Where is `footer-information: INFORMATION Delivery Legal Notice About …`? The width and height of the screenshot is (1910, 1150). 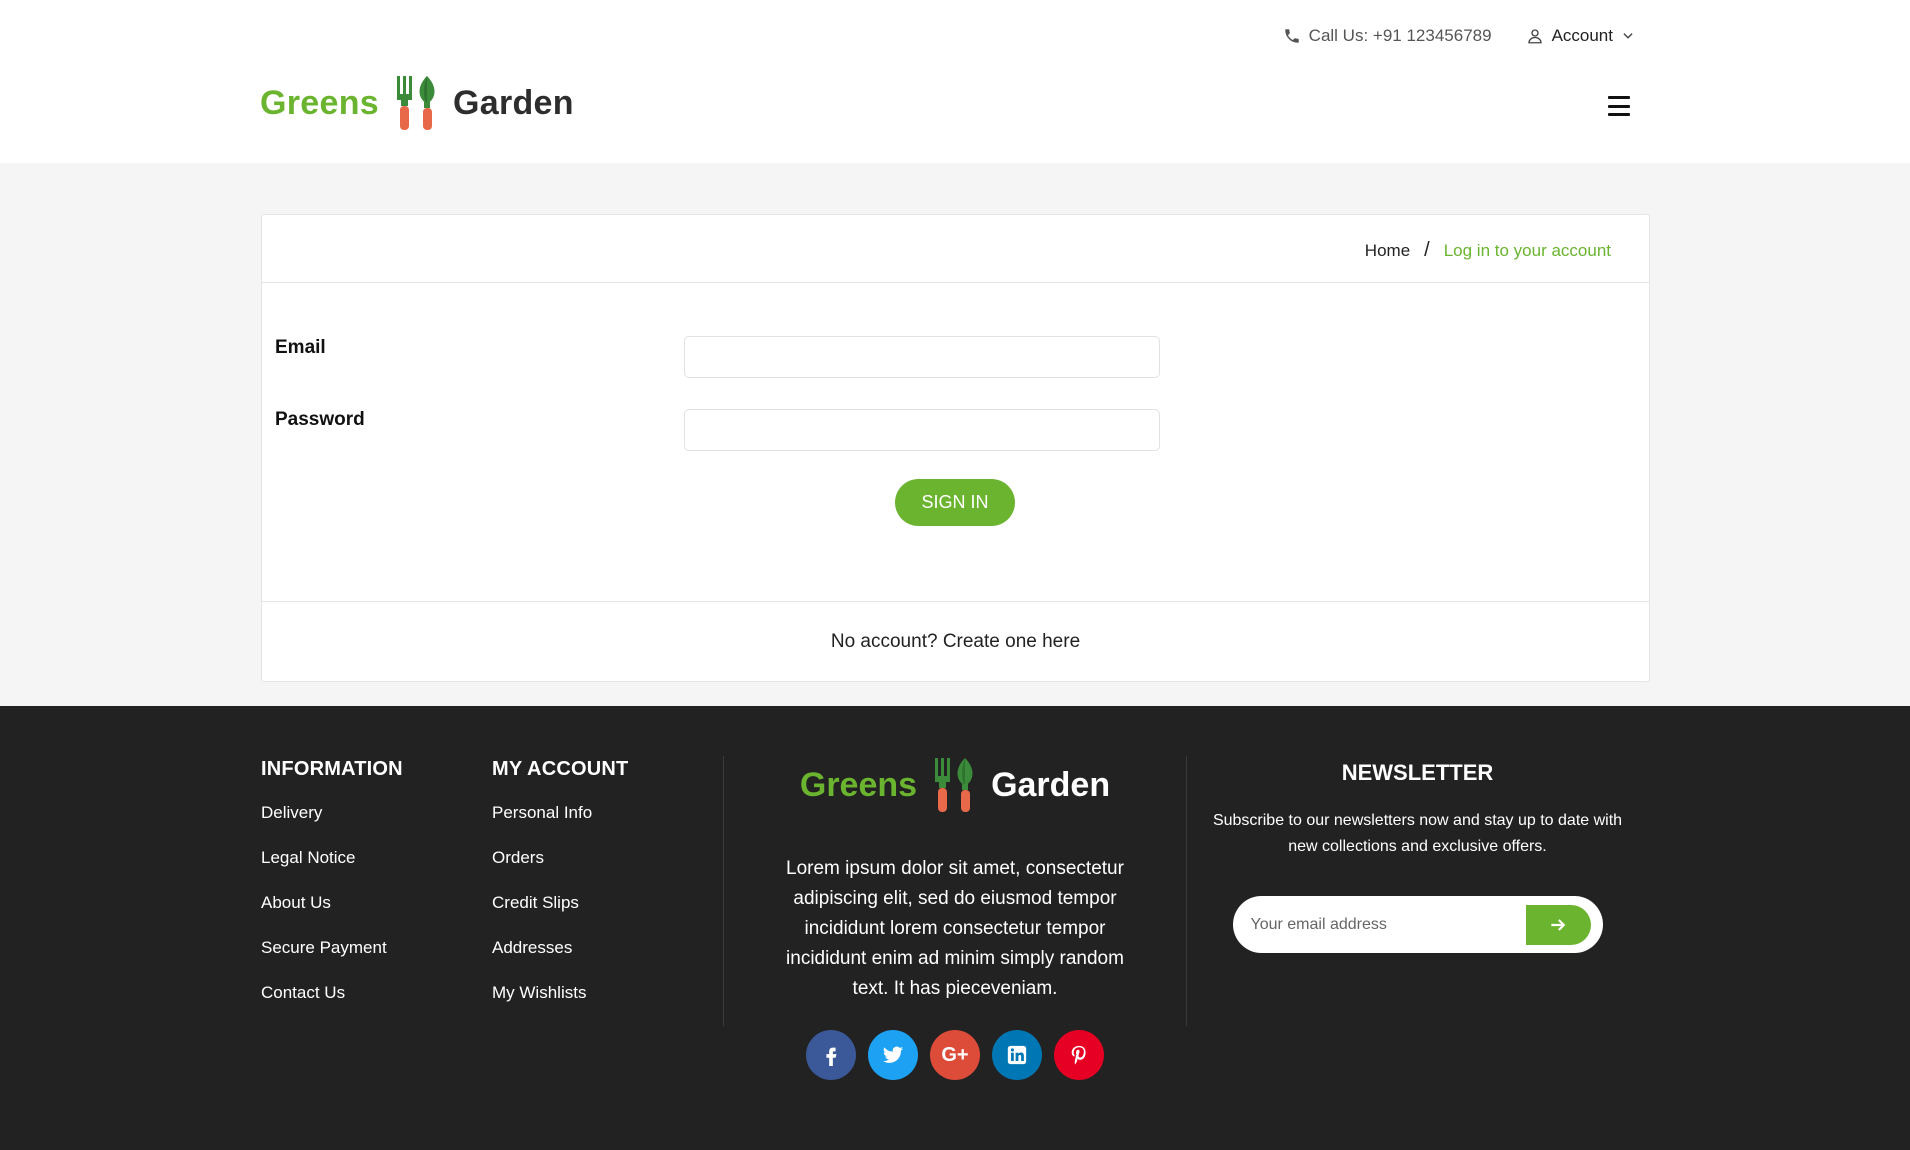 footer-information: INFORMATION Delivery Legal Notice About … is located at coordinates (332, 892).